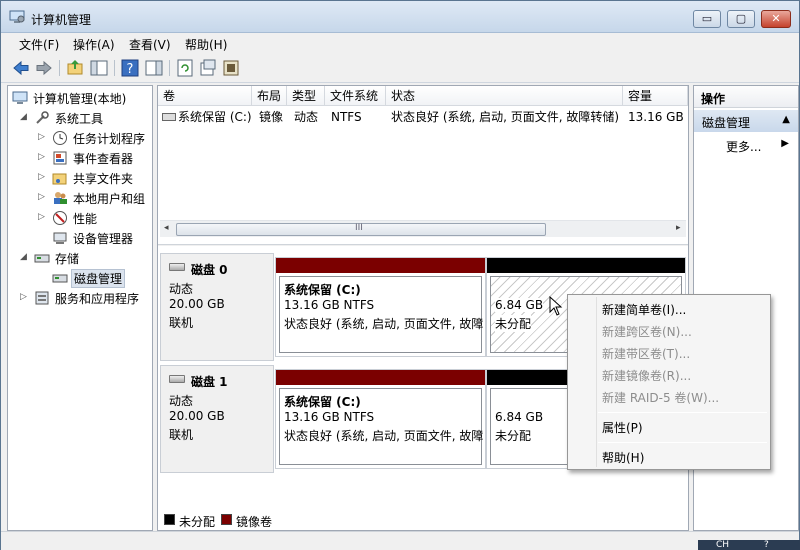  I want to click on export-list-icon, so click(208, 68).